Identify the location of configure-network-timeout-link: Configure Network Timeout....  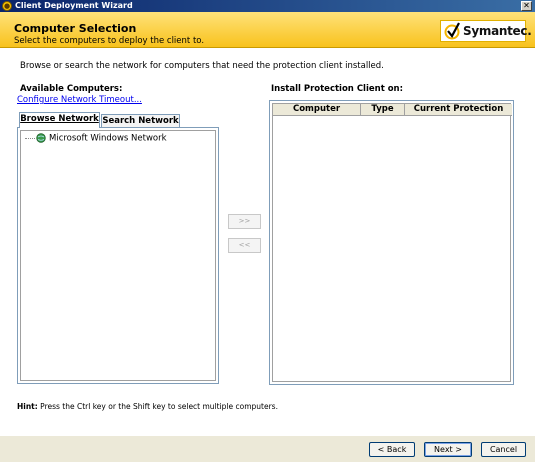
(79, 100).